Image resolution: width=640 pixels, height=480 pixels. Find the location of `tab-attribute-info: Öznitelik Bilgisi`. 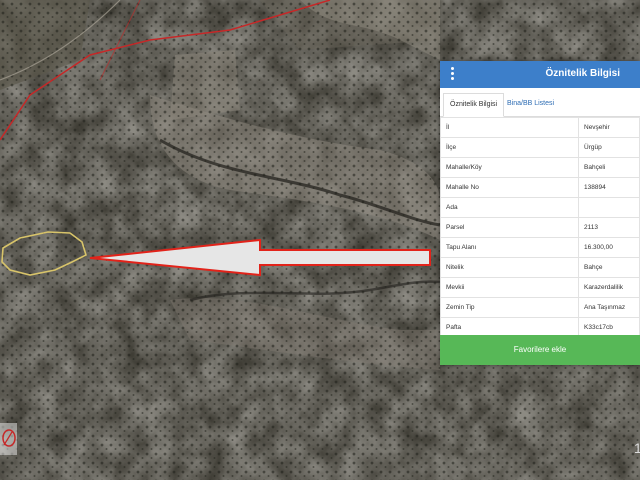

tab-attribute-info: Öznitelik Bilgisi is located at coordinates (474, 105).